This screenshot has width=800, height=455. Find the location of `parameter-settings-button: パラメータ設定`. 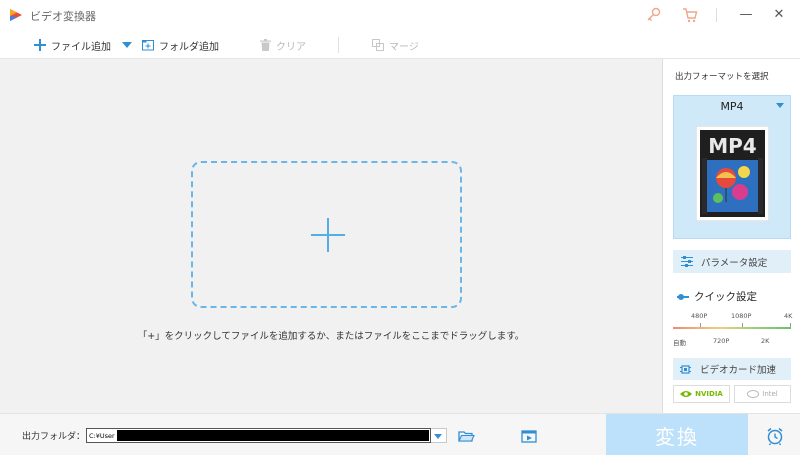

parameter-settings-button: パラメータ設定 is located at coordinates (732, 261).